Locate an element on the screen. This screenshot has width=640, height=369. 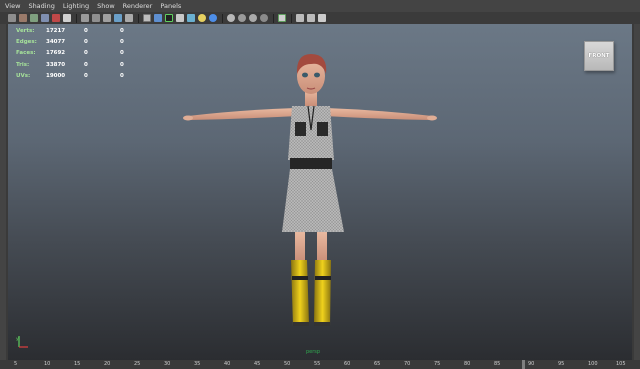
xray-icon is located at coordinates (231, 18).